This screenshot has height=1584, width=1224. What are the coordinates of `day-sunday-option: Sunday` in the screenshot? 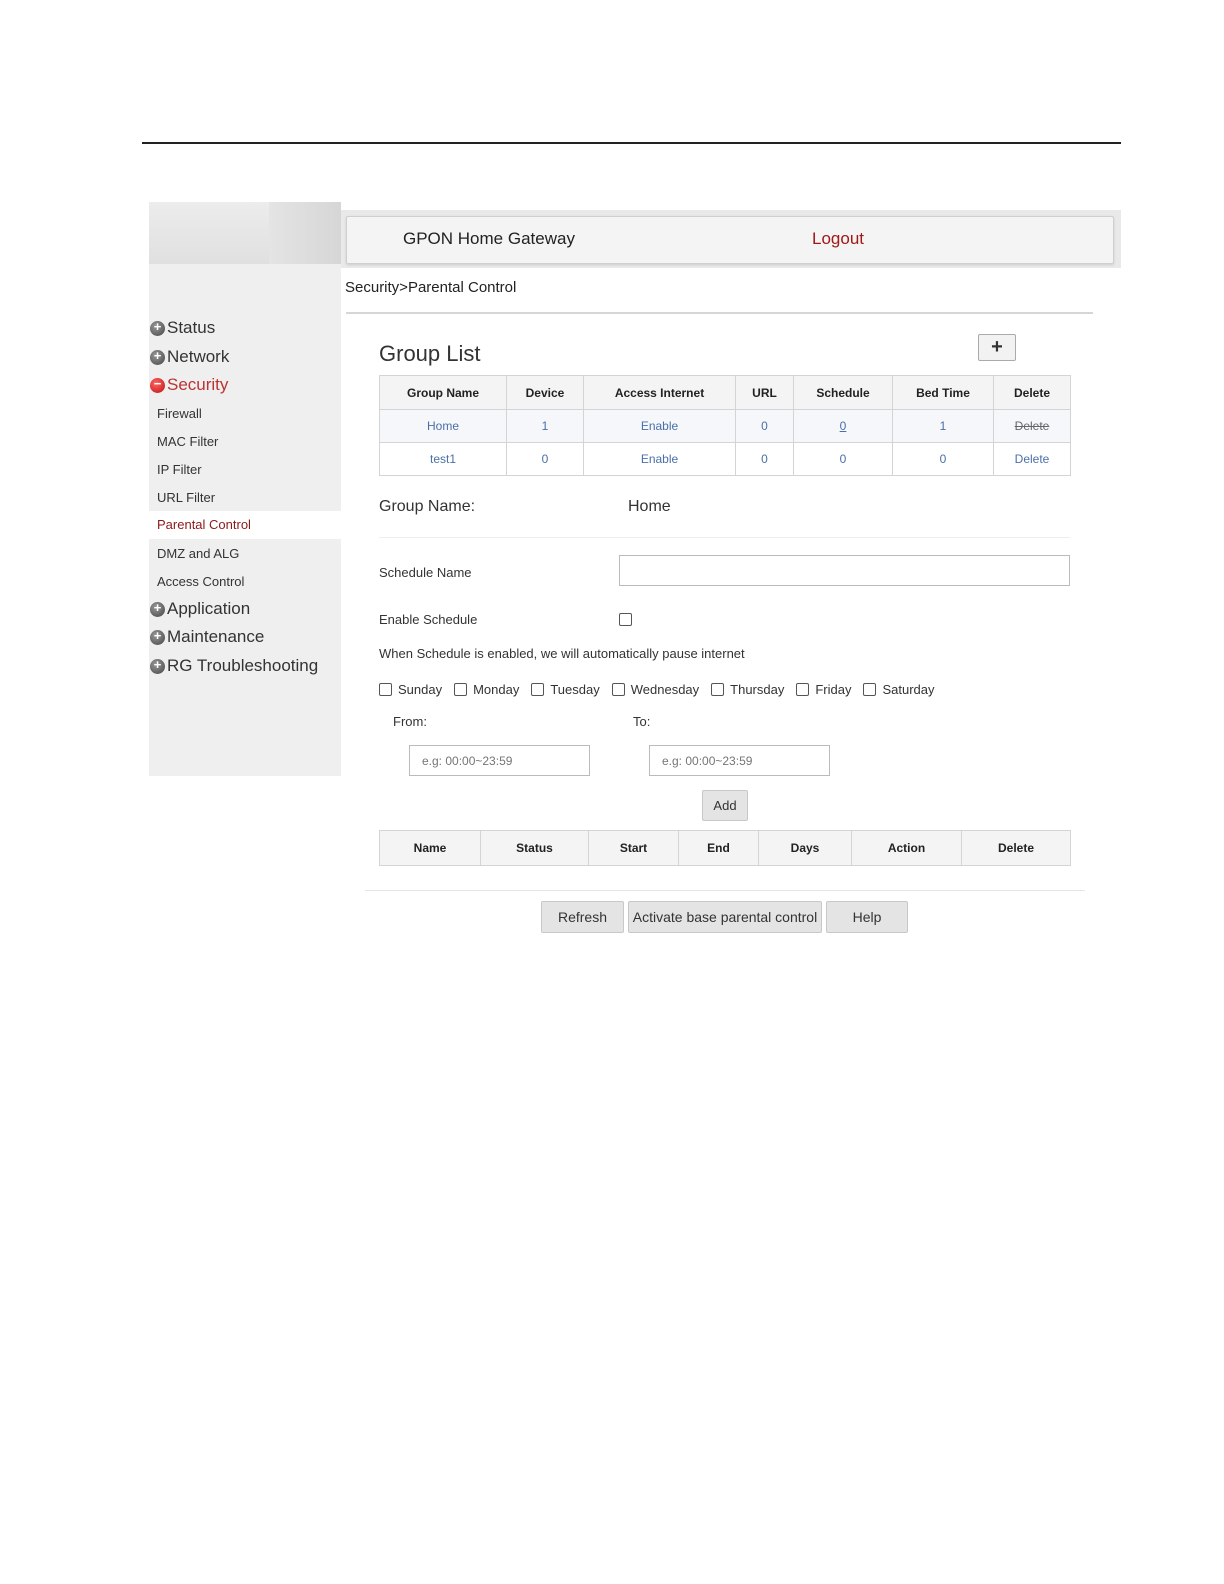 It's located at (410, 689).